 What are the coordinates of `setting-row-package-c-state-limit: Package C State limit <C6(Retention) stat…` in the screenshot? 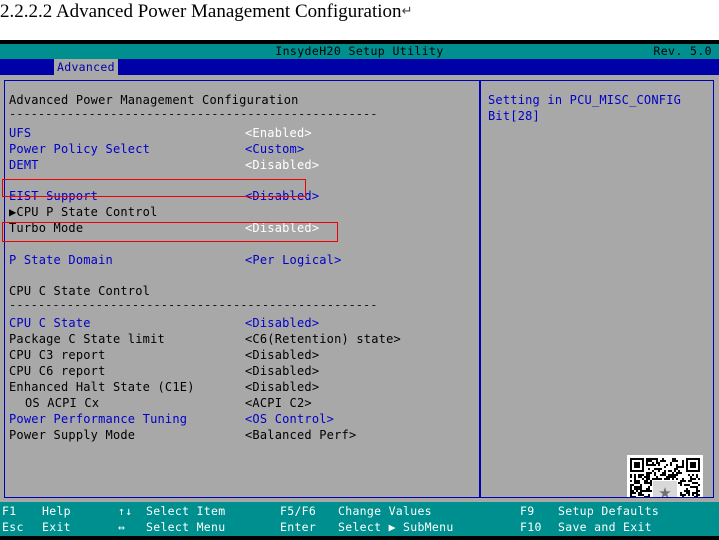 It's located at (242, 339).